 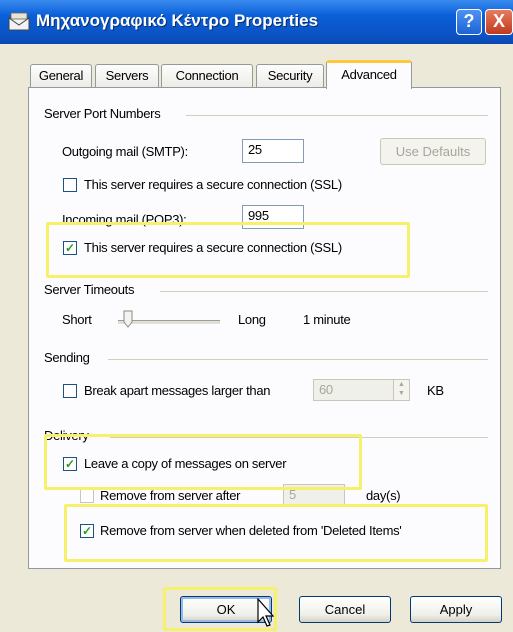 What do you see at coordinates (77, 319) in the screenshot?
I see `timeout-short-label: Short` at bounding box center [77, 319].